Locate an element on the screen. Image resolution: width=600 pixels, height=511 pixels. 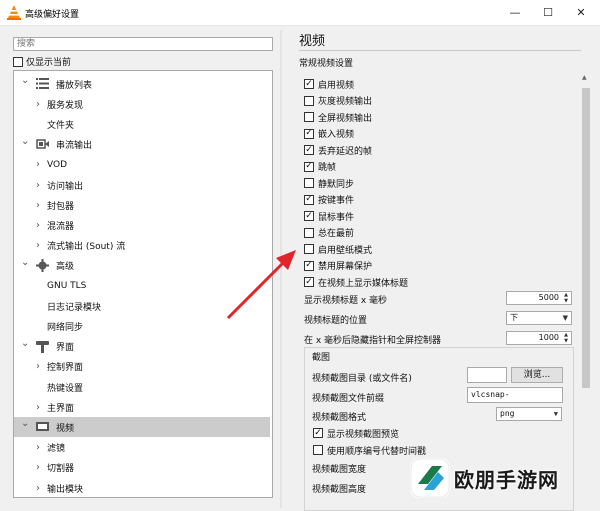
tree-item: 热键设置 is located at coordinates (142, 387).